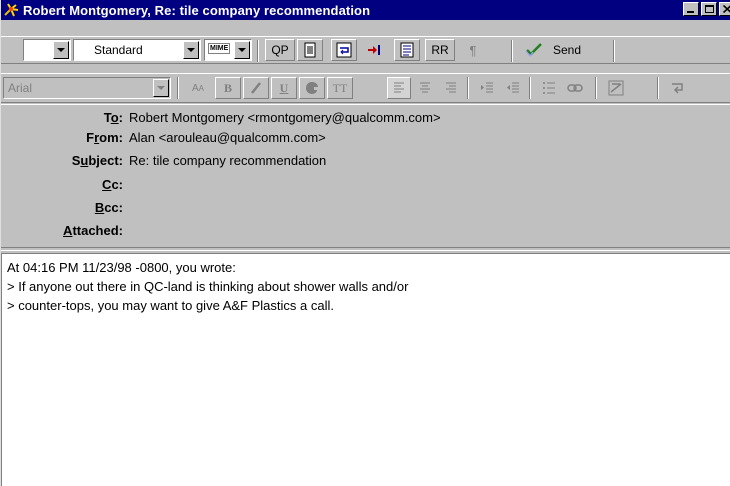 The width and height of the screenshot is (730, 486). What do you see at coordinates (126, 186) in the screenshot?
I see `cc-field` at bounding box center [126, 186].